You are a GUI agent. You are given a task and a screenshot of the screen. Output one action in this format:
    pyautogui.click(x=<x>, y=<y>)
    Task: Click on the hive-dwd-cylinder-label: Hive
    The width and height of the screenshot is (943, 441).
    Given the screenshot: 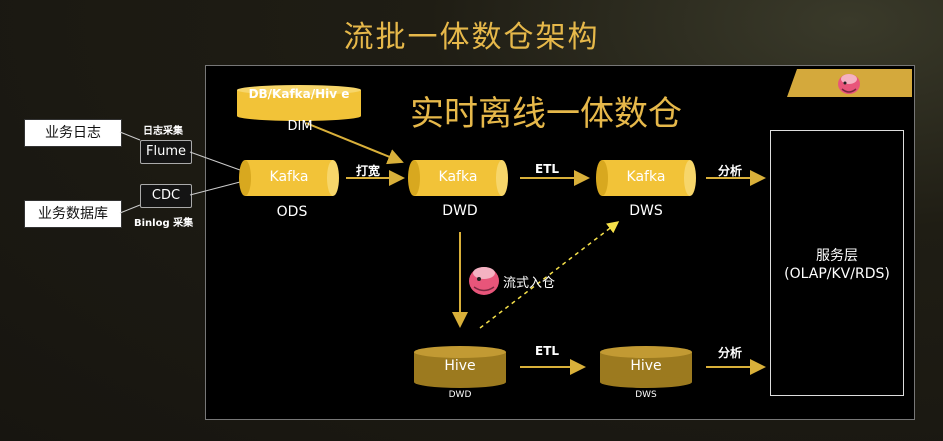 What is the action you would take?
    pyautogui.click(x=460, y=366)
    